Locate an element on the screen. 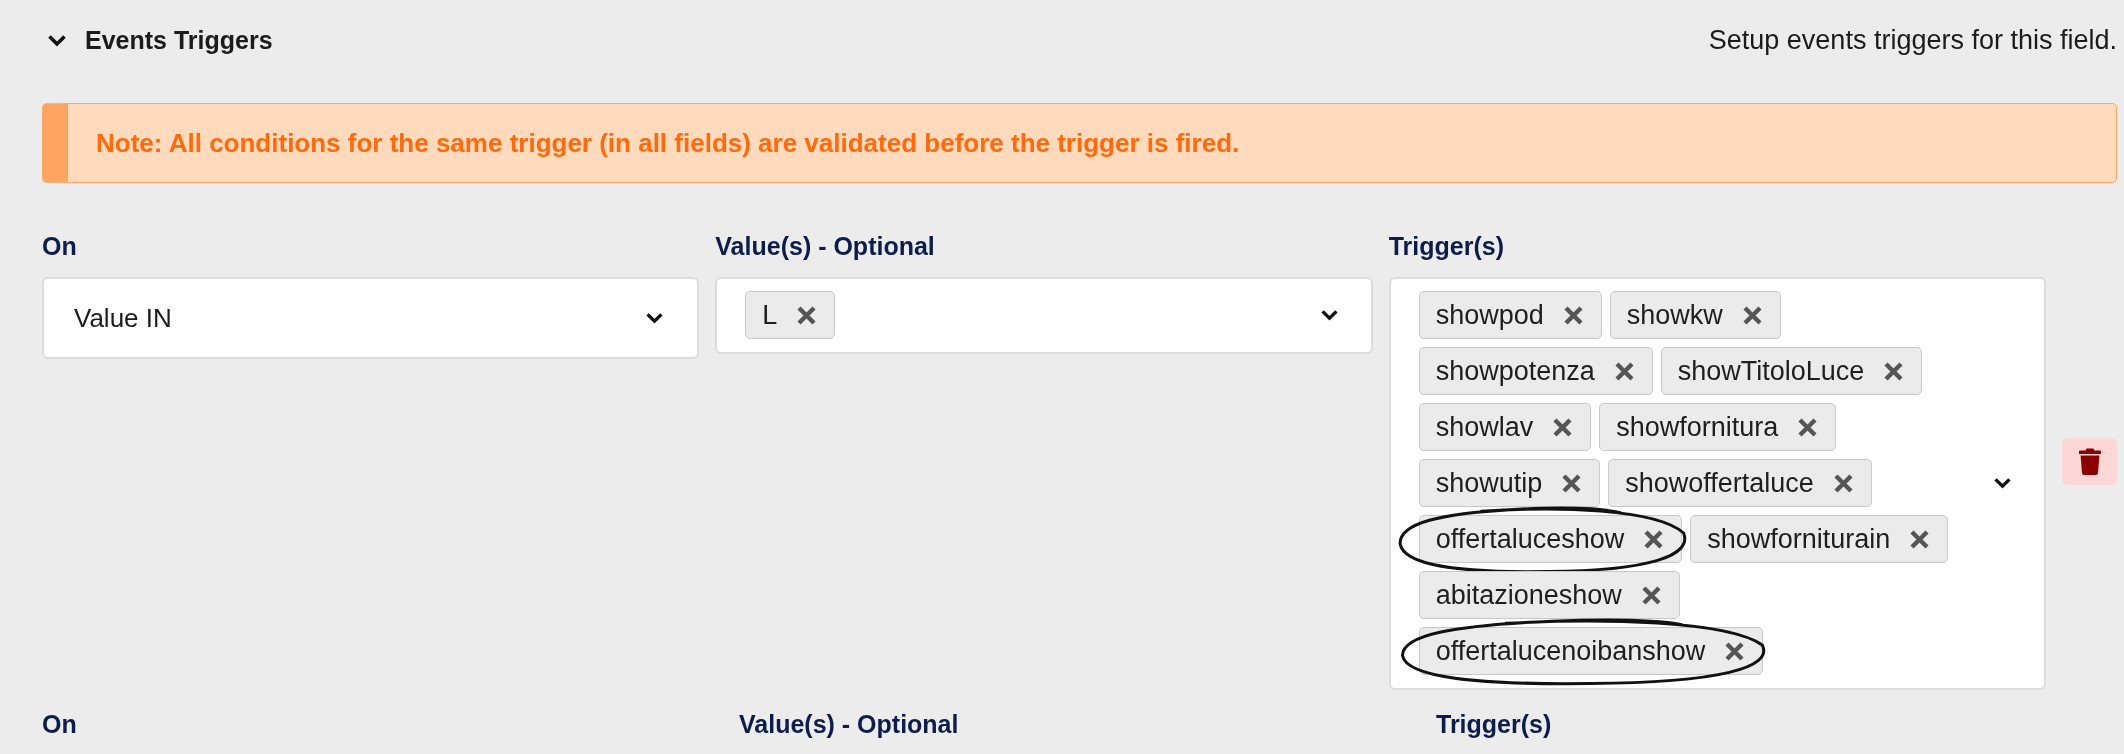 The image size is (2124, 754). trash-icon is located at coordinates (2089, 461).